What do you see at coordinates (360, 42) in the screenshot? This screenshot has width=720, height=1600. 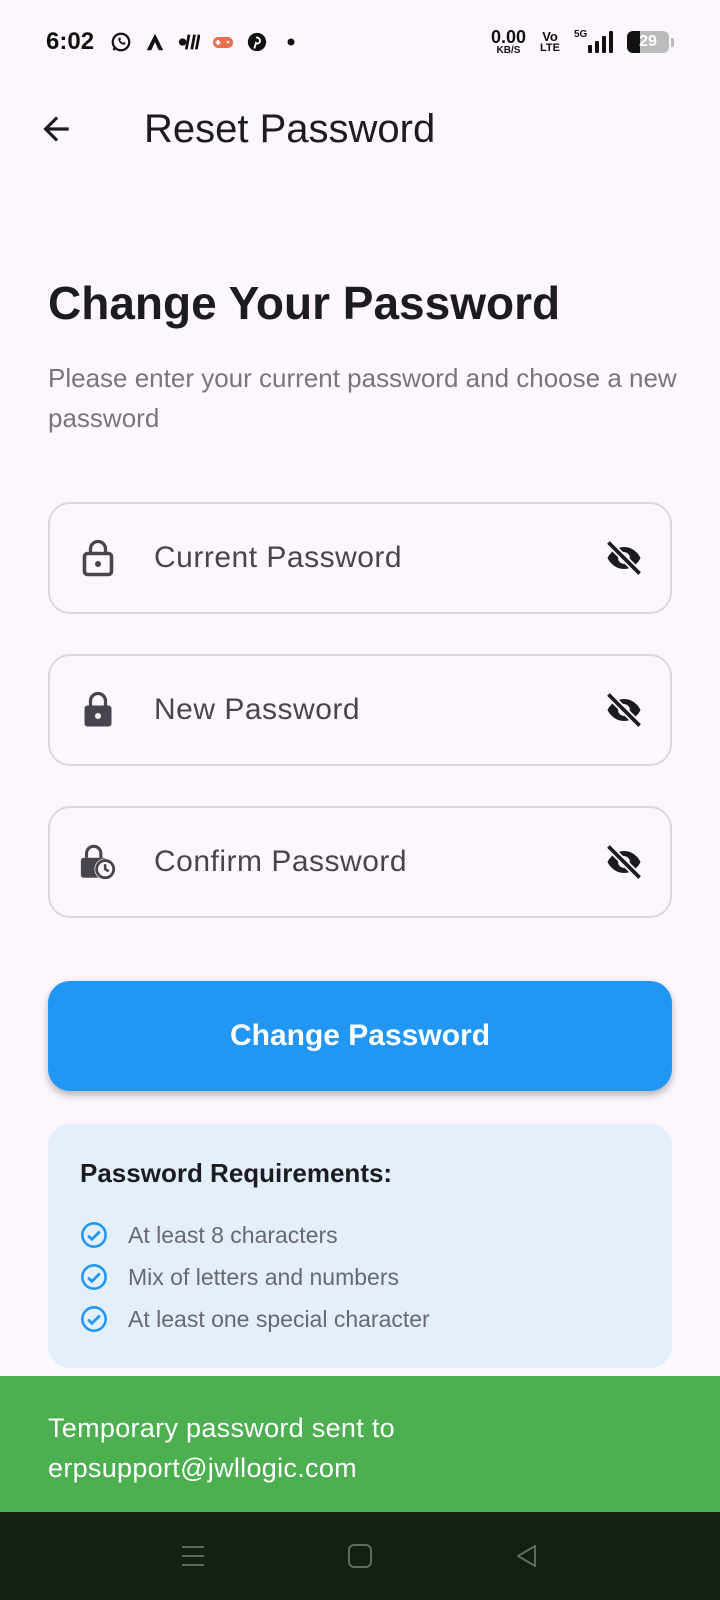 I see `status-bar: 6:02 0.00 KB/S Vo LTE 5G 29` at bounding box center [360, 42].